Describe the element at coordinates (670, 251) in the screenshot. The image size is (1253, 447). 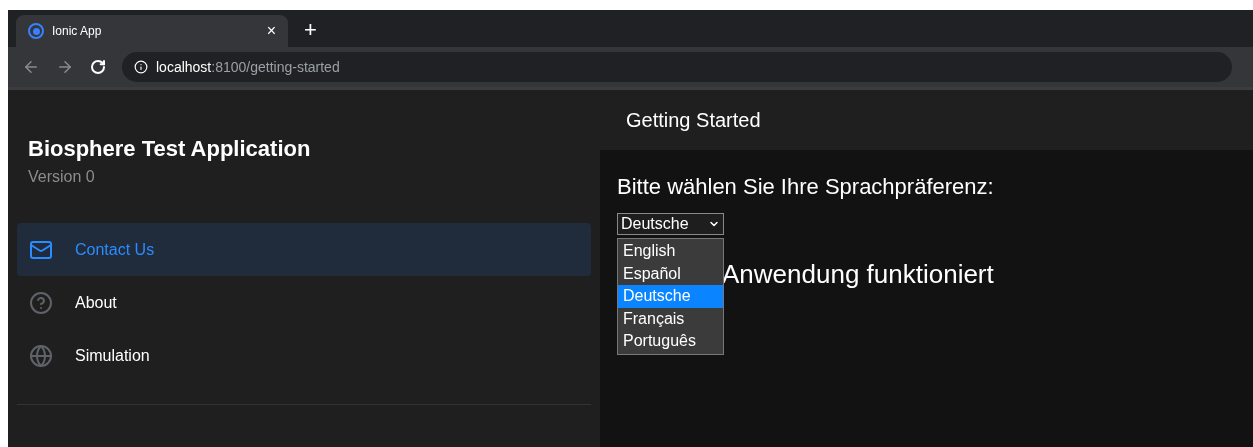
I see `dropdown-option: English` at that location.